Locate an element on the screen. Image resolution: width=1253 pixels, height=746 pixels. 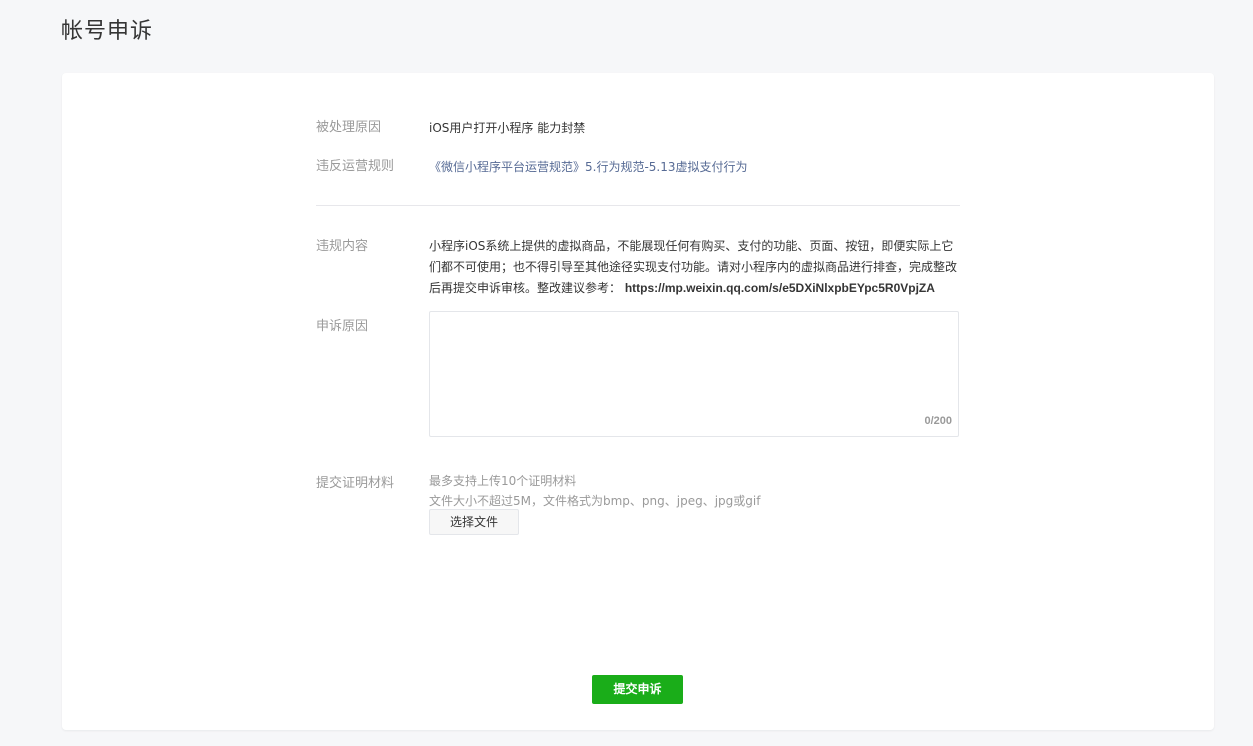
appeal-label: 申诉原因 is located at coordinates (342, 326).